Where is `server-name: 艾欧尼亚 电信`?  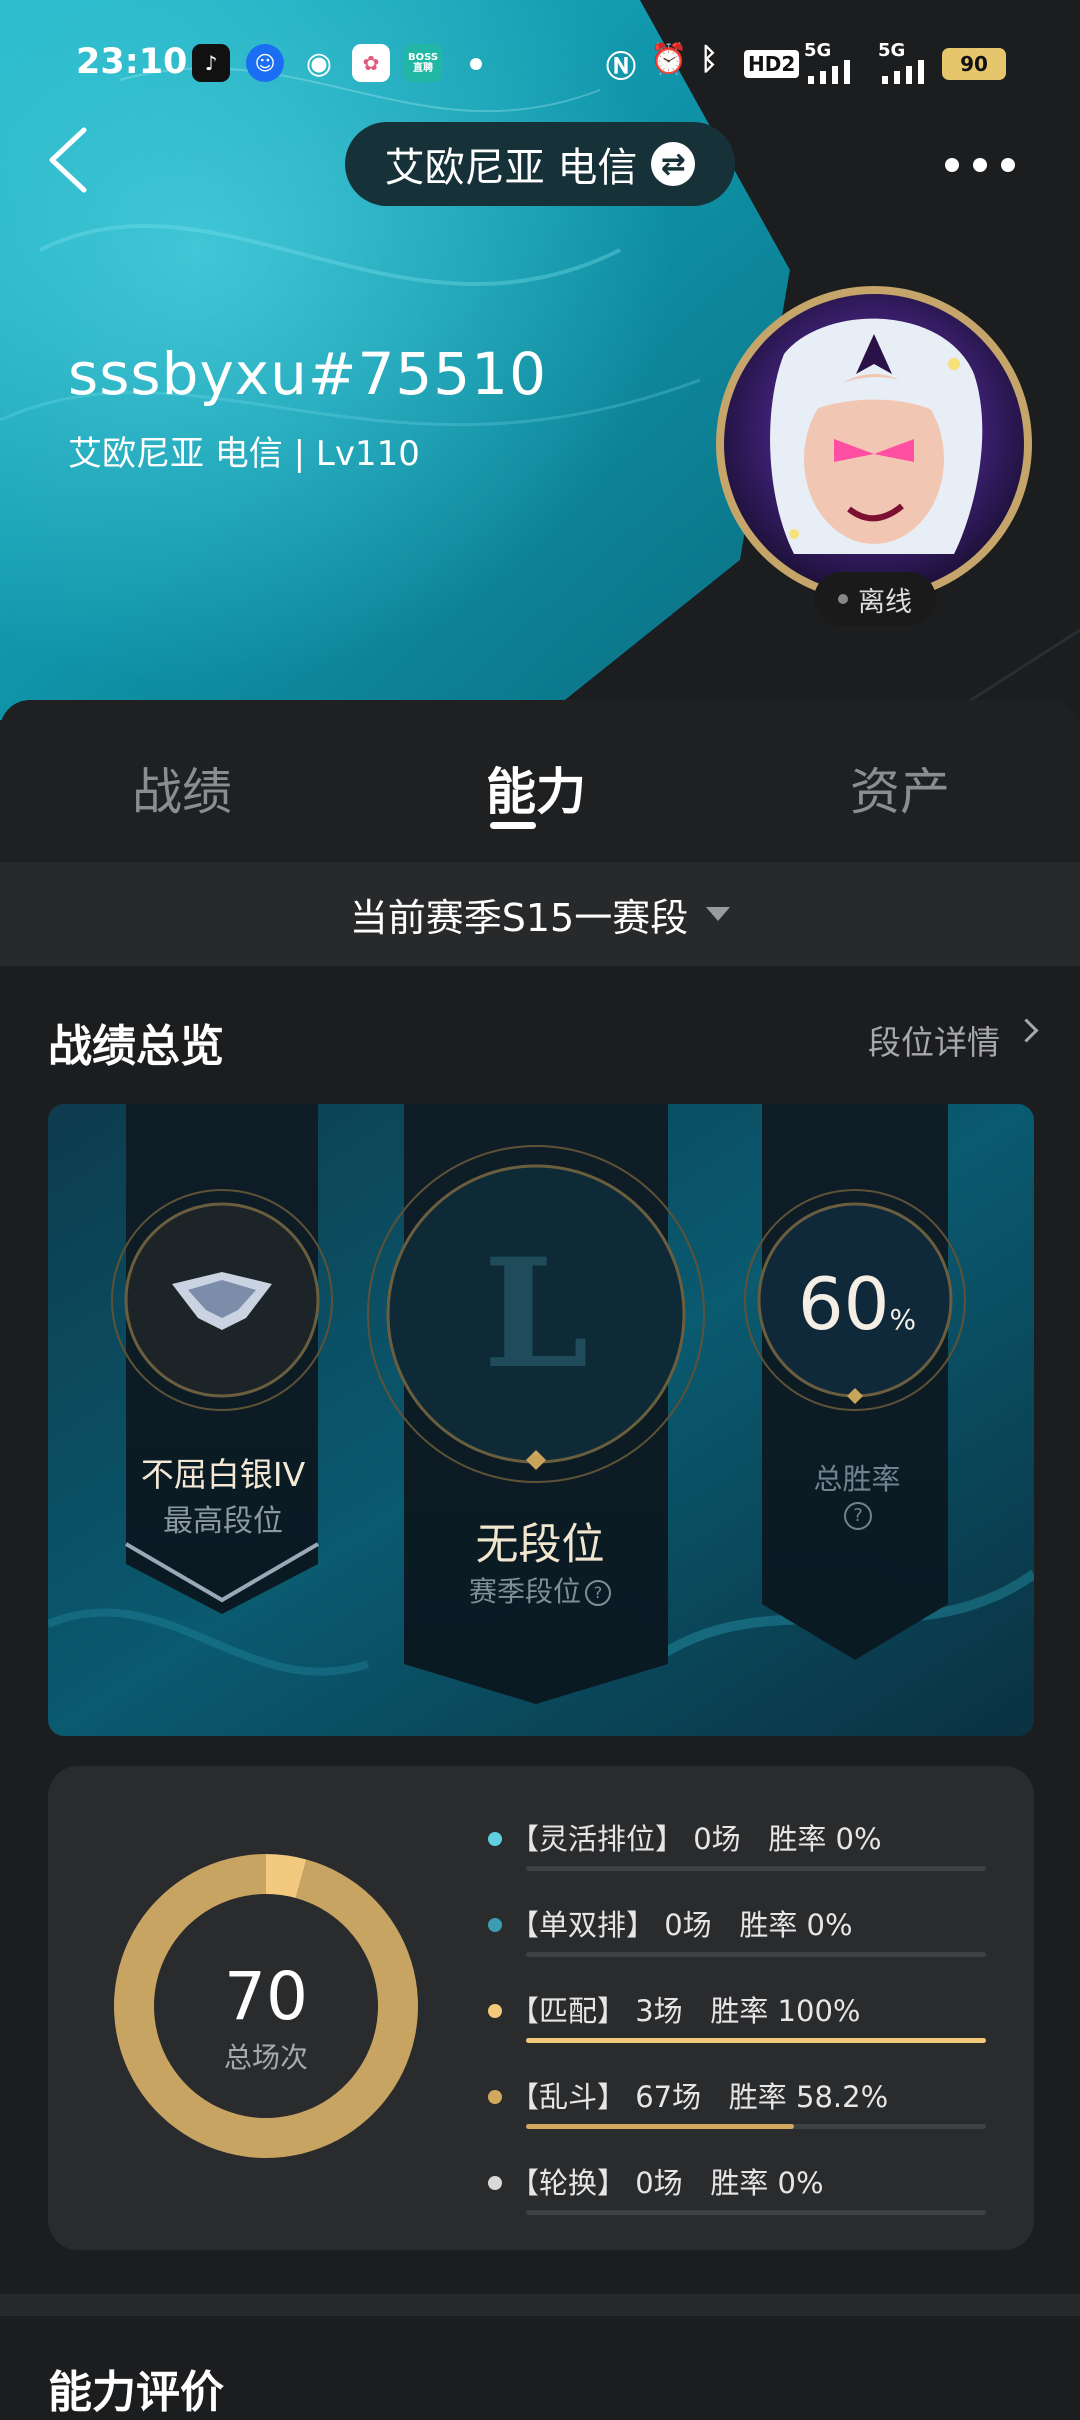 server-name: 艾欧尼亚 电信 is located at coordinates (511, 168).